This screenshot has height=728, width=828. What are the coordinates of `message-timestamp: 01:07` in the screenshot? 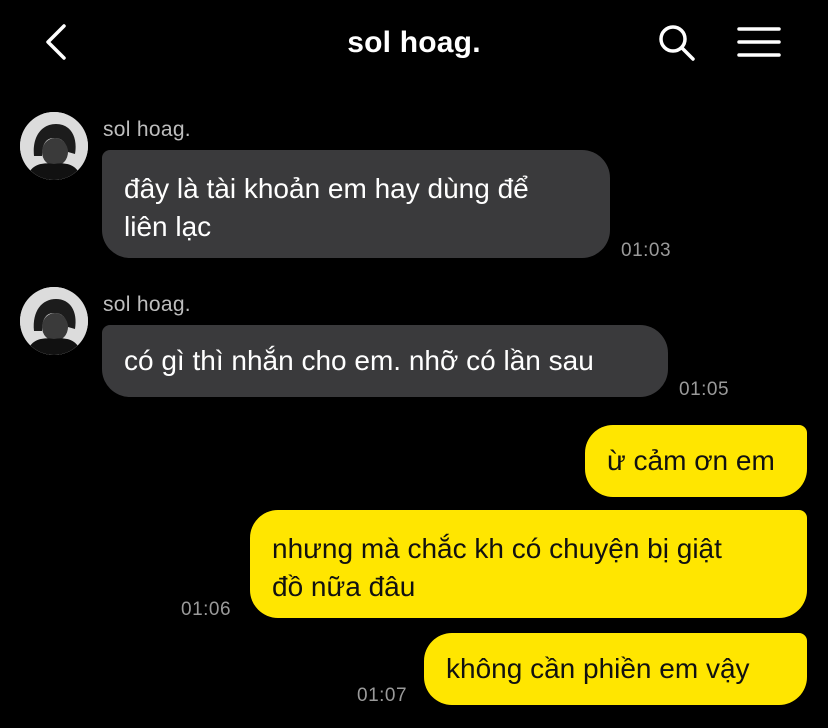 It's located at (382, 695).